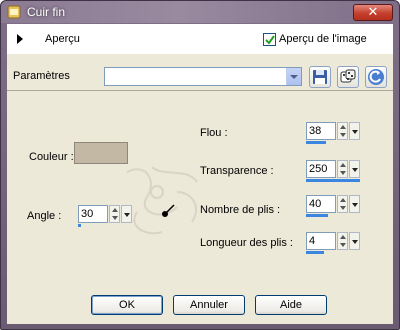 The height and width of the screenshot is (330, 400). Describe the element at coordinates (51, 157) in the screenshot. I see `color-label: Couleur :` at that location.